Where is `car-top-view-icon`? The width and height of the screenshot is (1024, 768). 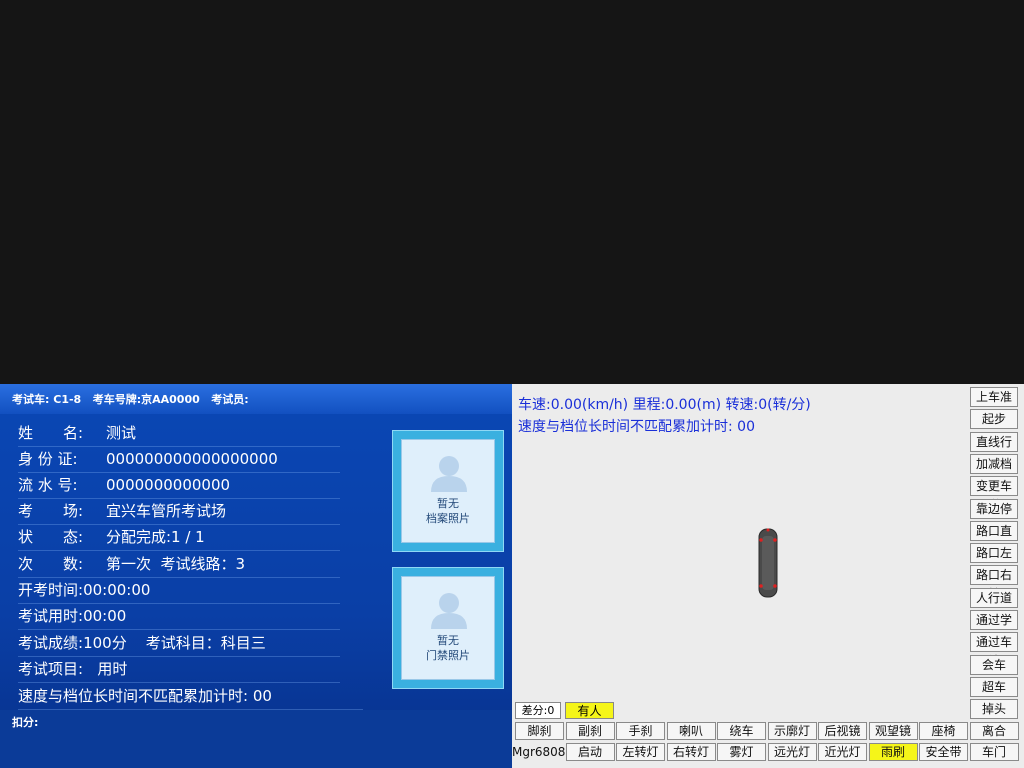
car-top-view-icon is located at coordinates (768, 563).